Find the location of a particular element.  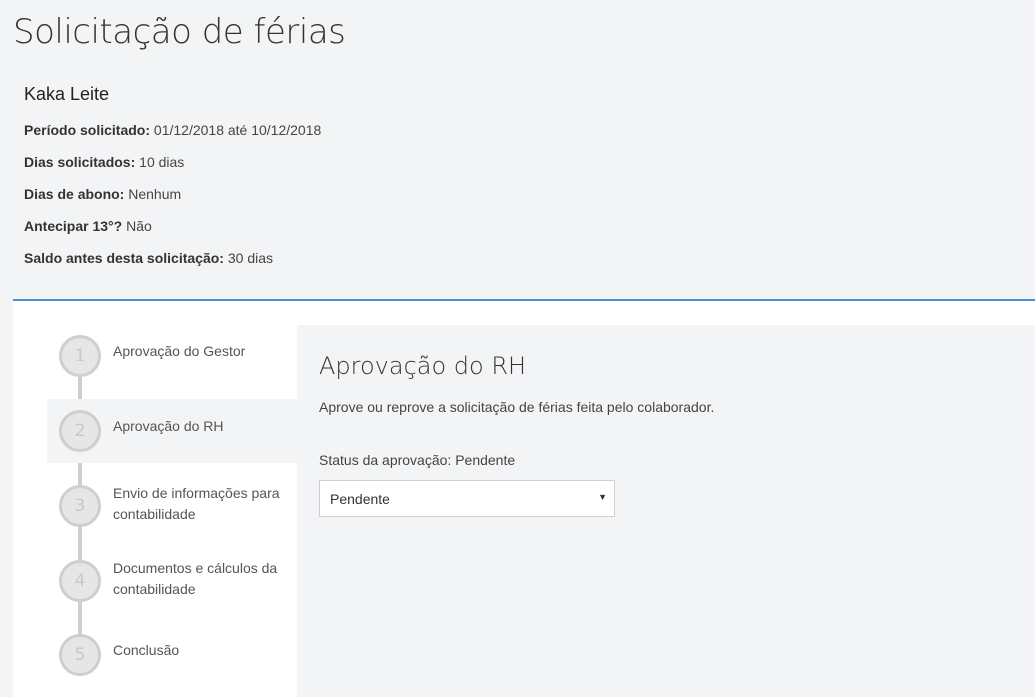

info-bonus-days-value: Nenhum is located at coordinates (155, 194).